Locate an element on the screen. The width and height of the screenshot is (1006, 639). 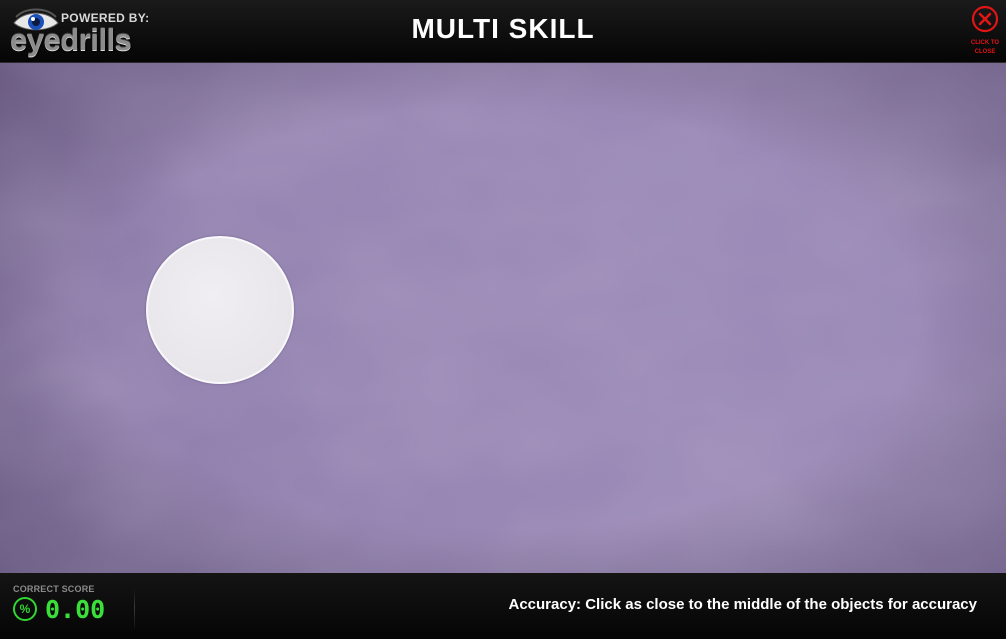
page-title: MULTI SKILL is located at coordinates (503, 28).